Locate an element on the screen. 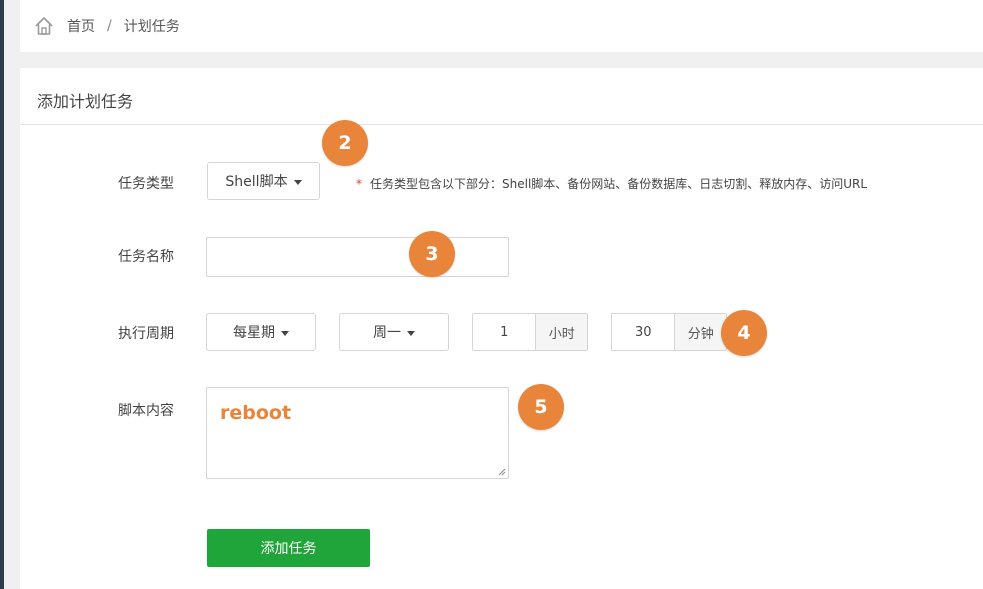 This screenshot has height=589, width=983. task-type-label: 任务类型 is located at coordinates (146, 184).